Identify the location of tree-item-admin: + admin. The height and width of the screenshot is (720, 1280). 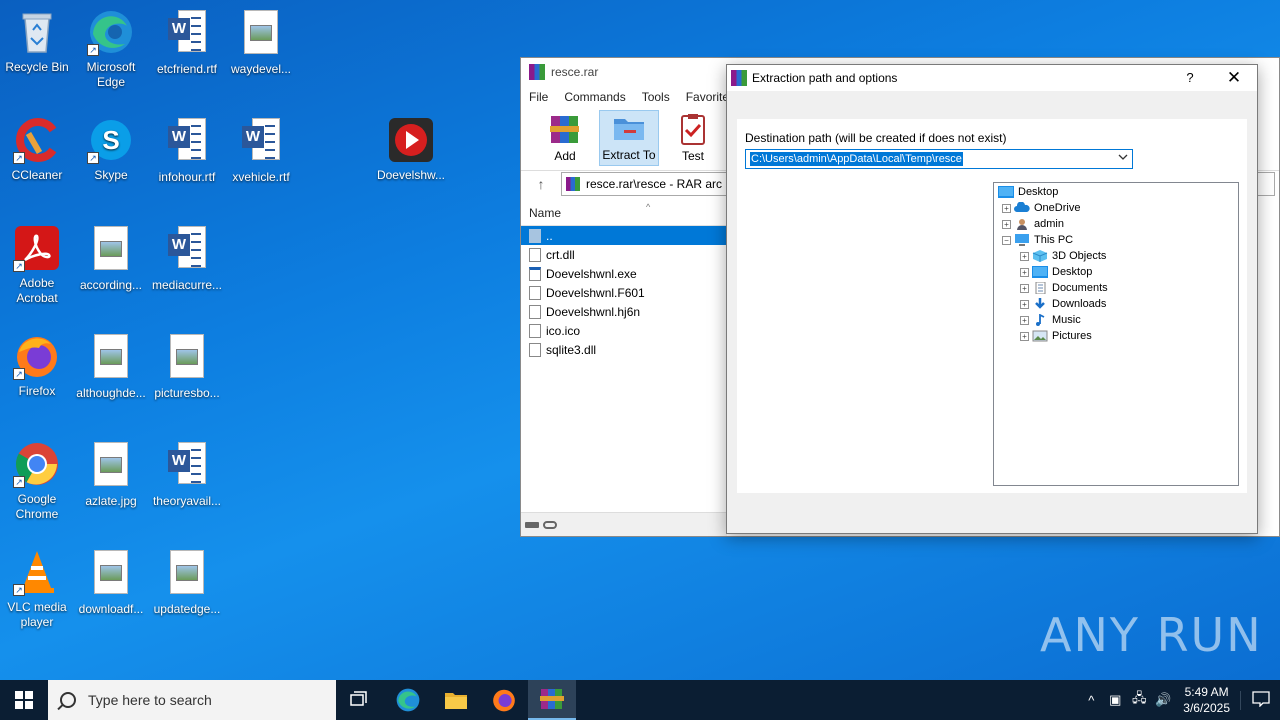
(1116, 224).